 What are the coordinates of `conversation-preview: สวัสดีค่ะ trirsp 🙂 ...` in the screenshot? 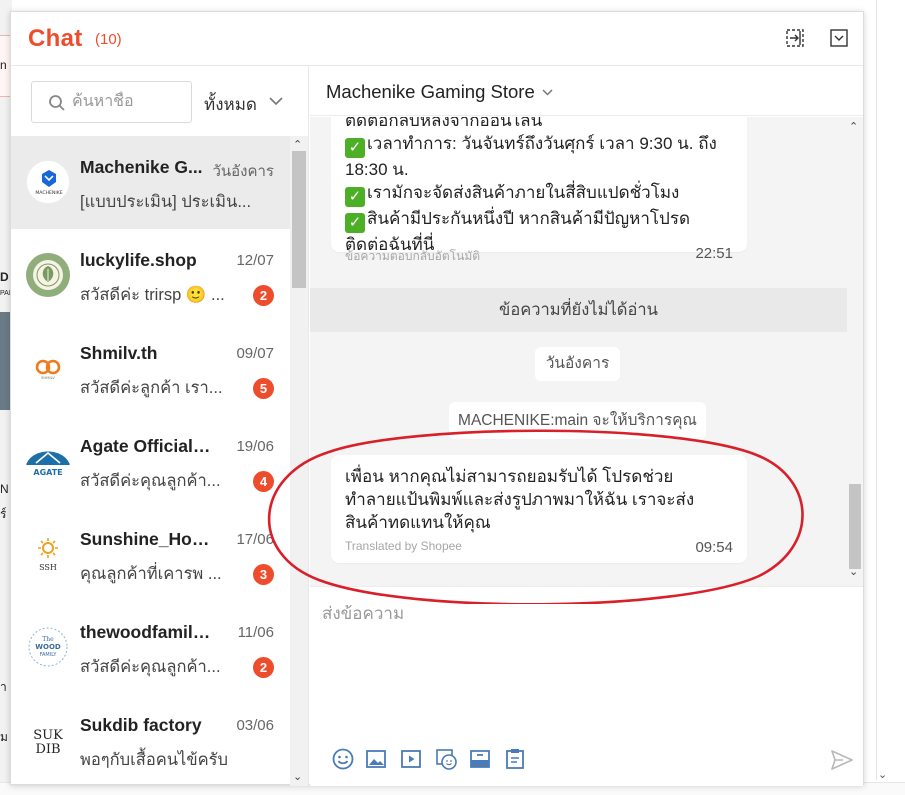 It's located at (152, 295).